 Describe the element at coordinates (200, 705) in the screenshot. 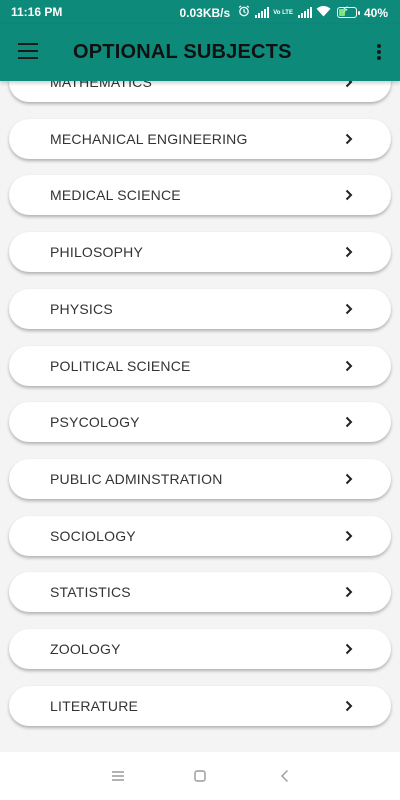

I see `list-item: LITERATURE` at that location.